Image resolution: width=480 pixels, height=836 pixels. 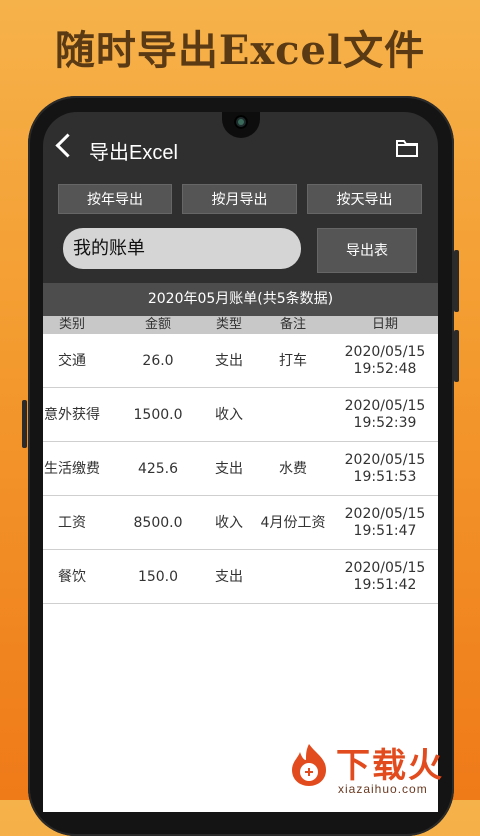 I want to click on export-by-month-button: 按月导出, so click(x=239, y=199).